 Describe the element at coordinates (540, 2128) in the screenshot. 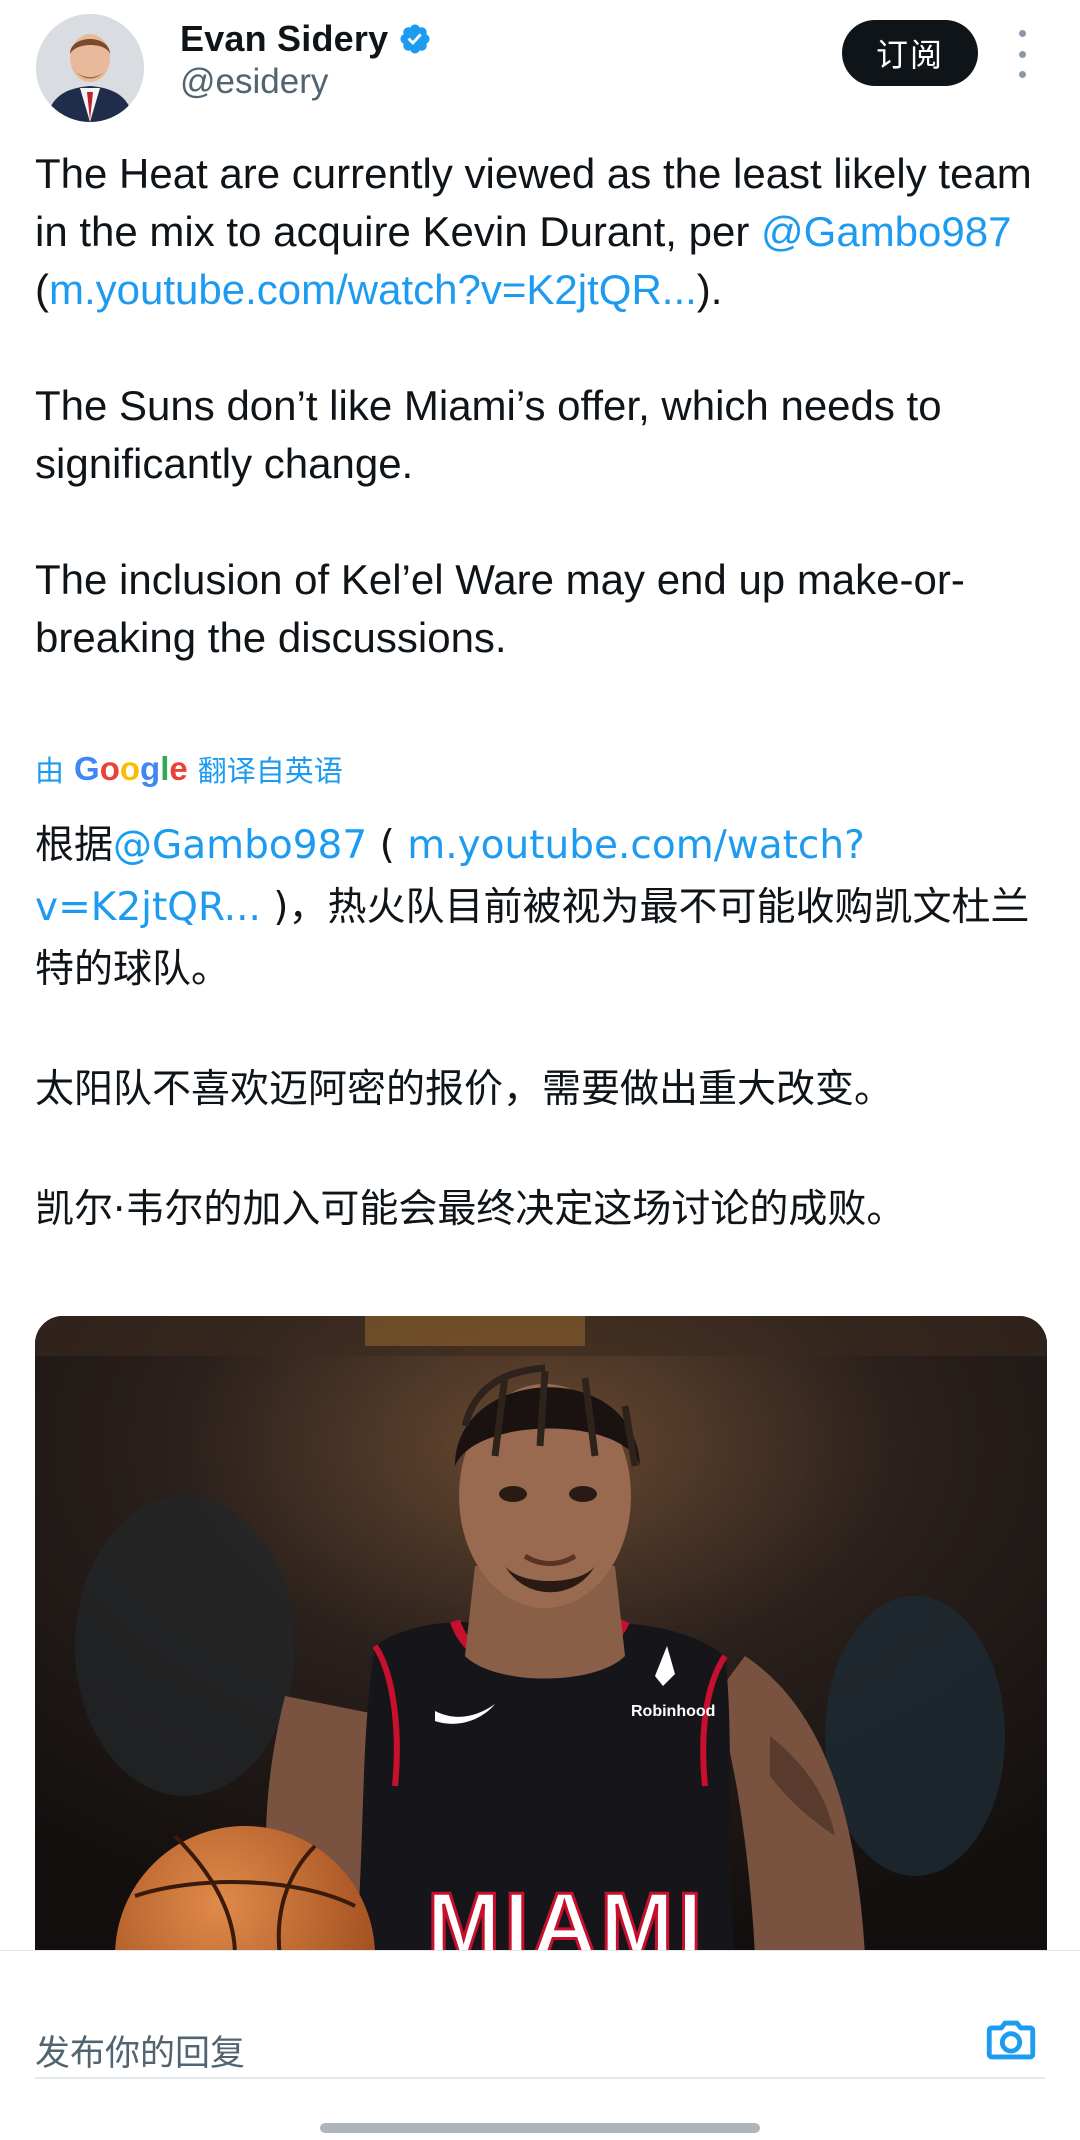

I see `home-indicator` at that location.